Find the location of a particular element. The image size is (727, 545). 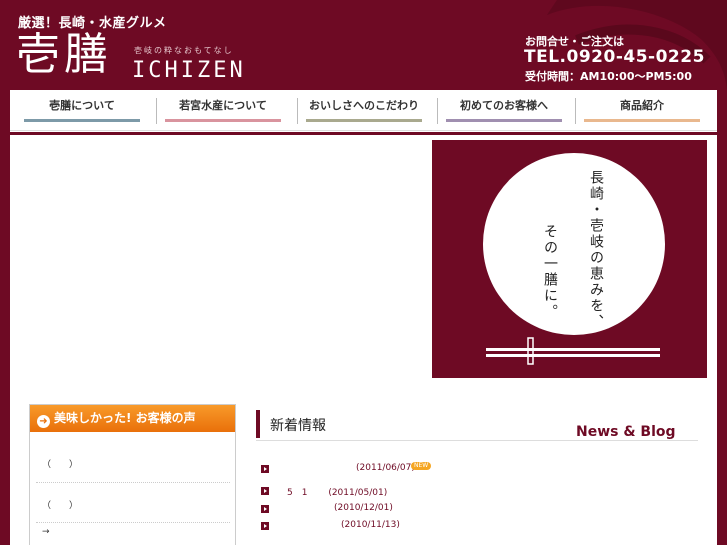

logo: 壱膳 is located at coordinates (64, 55).